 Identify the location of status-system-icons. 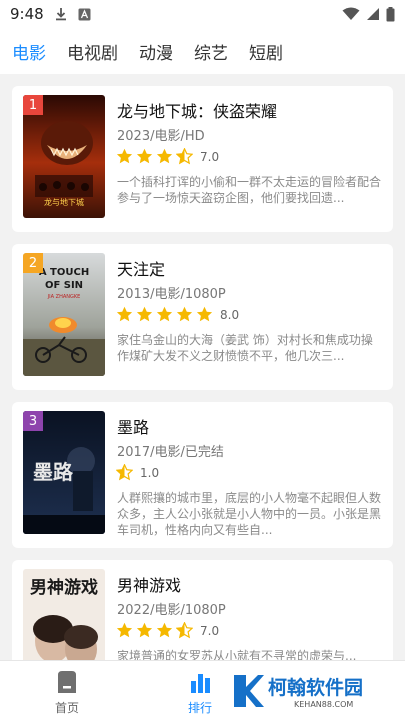
(368, 14).